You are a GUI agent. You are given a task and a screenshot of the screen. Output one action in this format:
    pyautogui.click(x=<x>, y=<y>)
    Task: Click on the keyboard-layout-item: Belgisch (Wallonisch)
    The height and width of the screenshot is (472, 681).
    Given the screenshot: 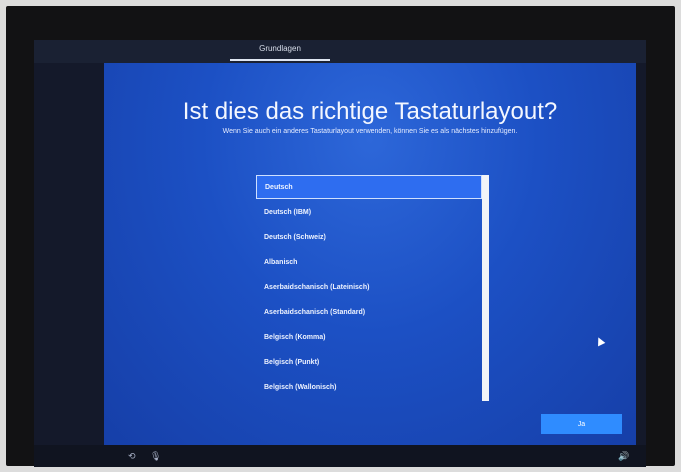 What is the action you would take?
    pyautogui.click(x=369, y=387)
    